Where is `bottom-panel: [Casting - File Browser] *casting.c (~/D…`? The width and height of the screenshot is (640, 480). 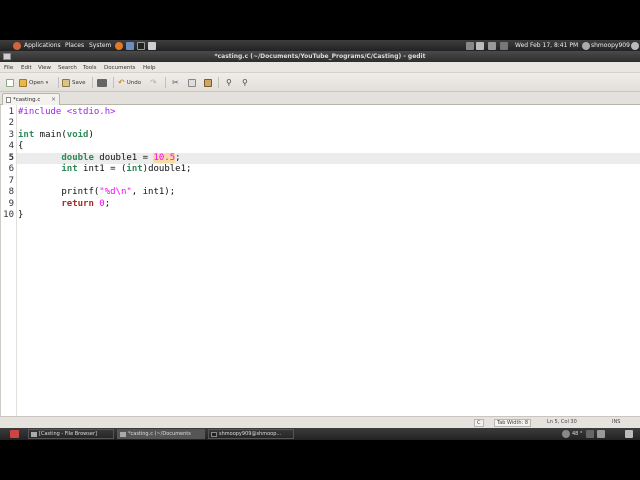 bottom-panel: [Casting - File Browser] *casting.c (~/D… is located at coordinates (320, 434).